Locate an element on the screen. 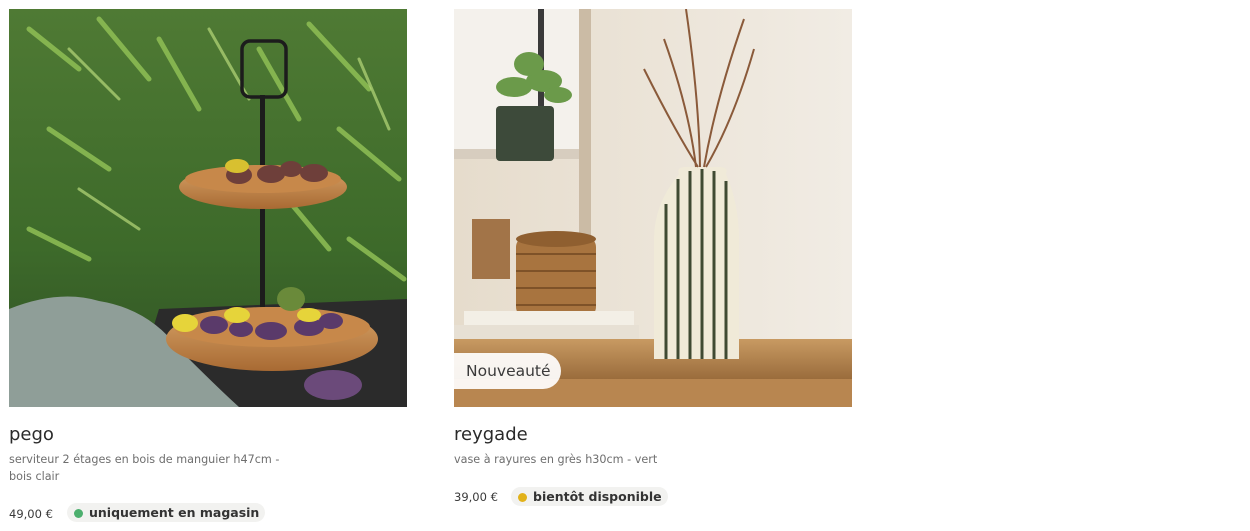 This screenshot has height=531, width=1250. product-description: vase à rayures en grès h30cm - vert is located at coordinates (556, 459).